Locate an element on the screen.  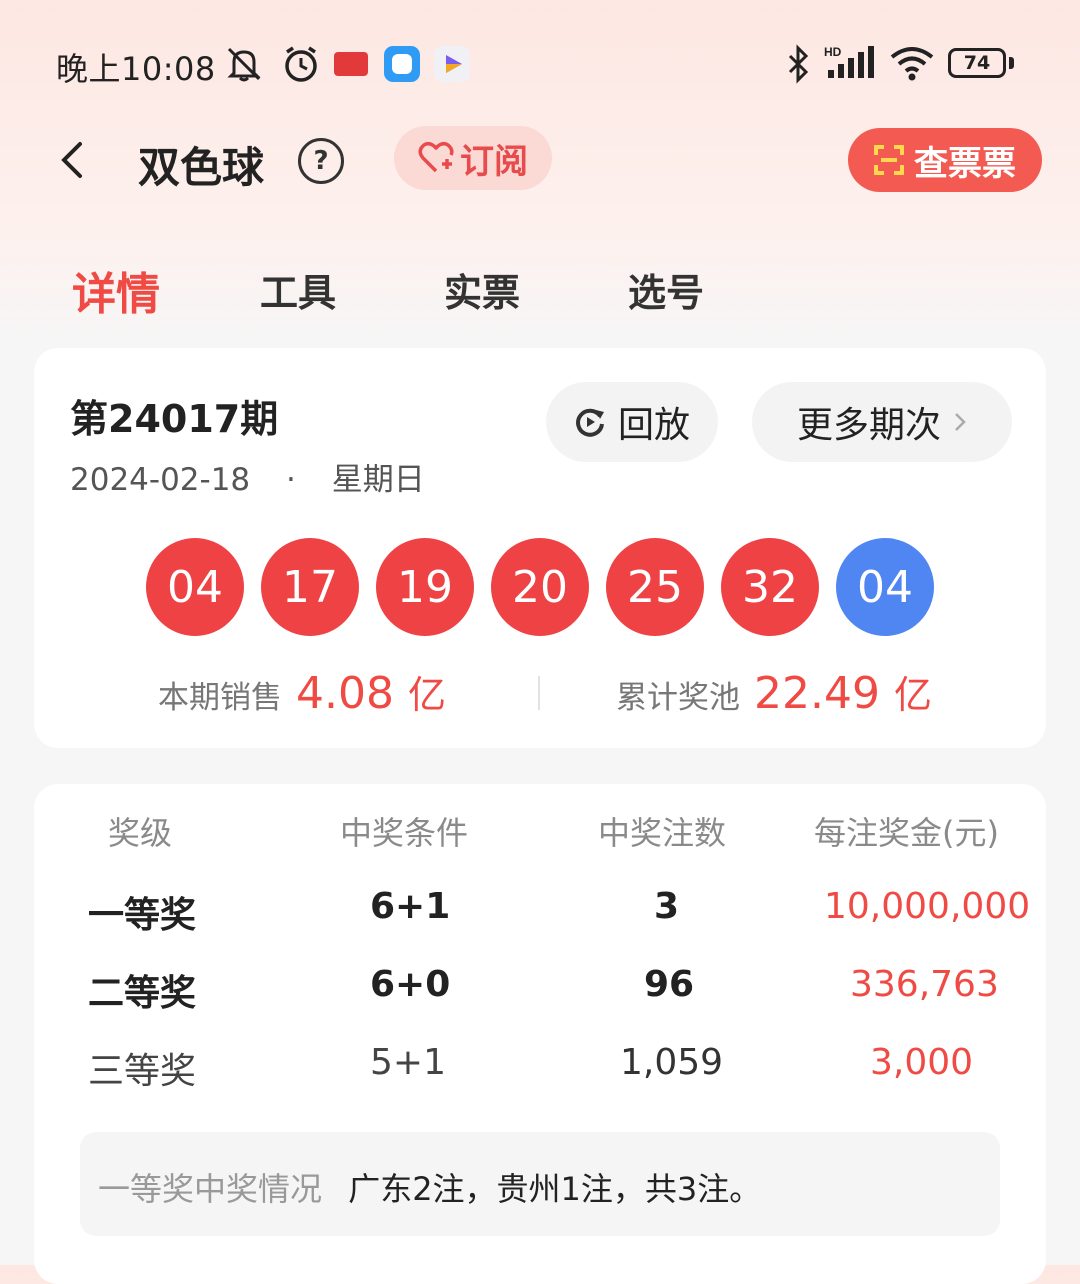
tab-details: 详情 is located at coordinates (116, 290).